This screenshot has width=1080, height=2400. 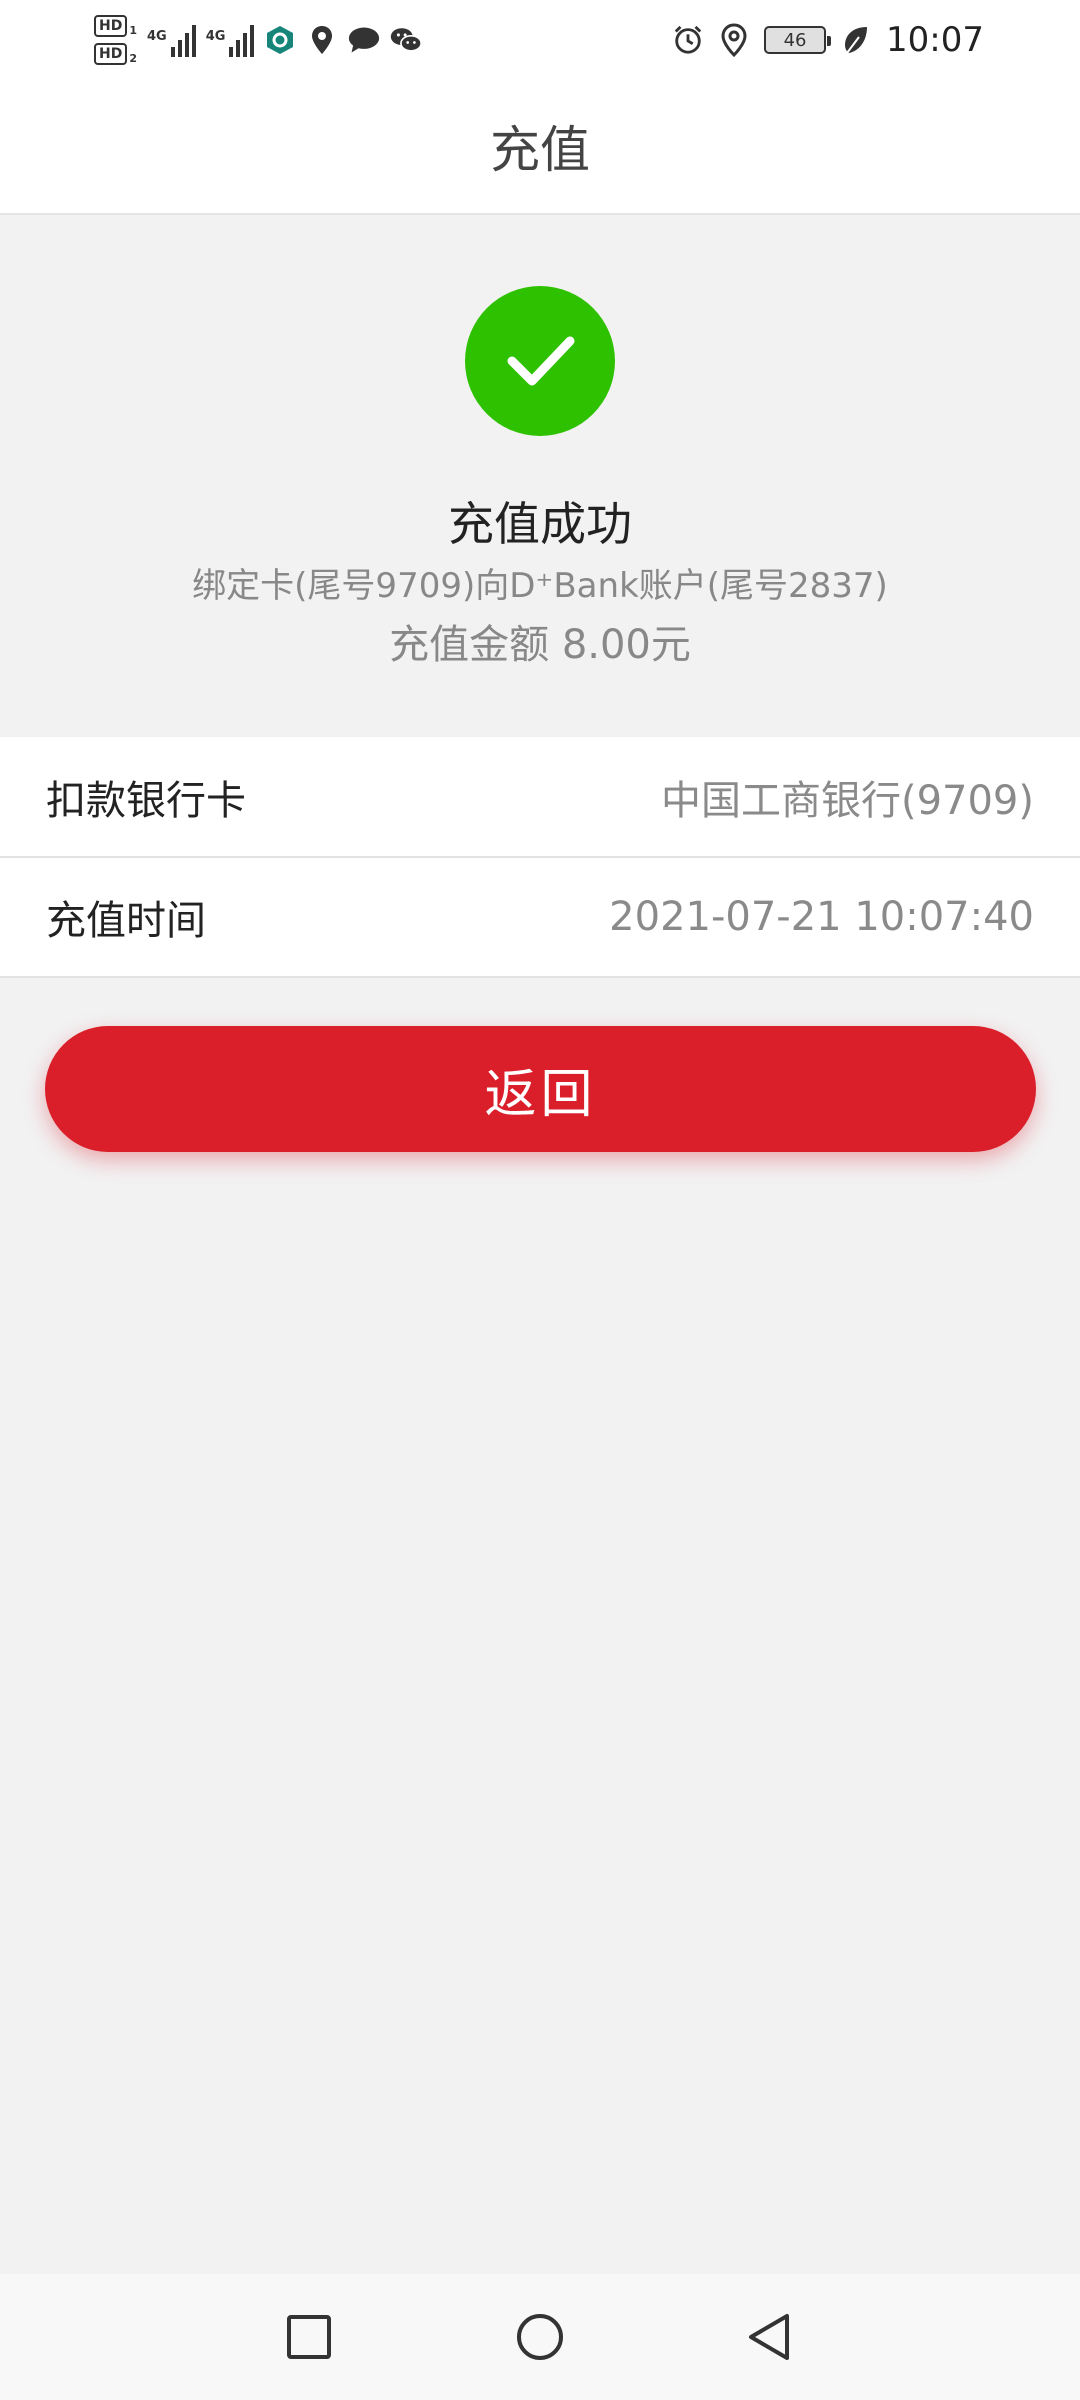 I want to click on back-button: 返回, so click(x=540, y=1089).